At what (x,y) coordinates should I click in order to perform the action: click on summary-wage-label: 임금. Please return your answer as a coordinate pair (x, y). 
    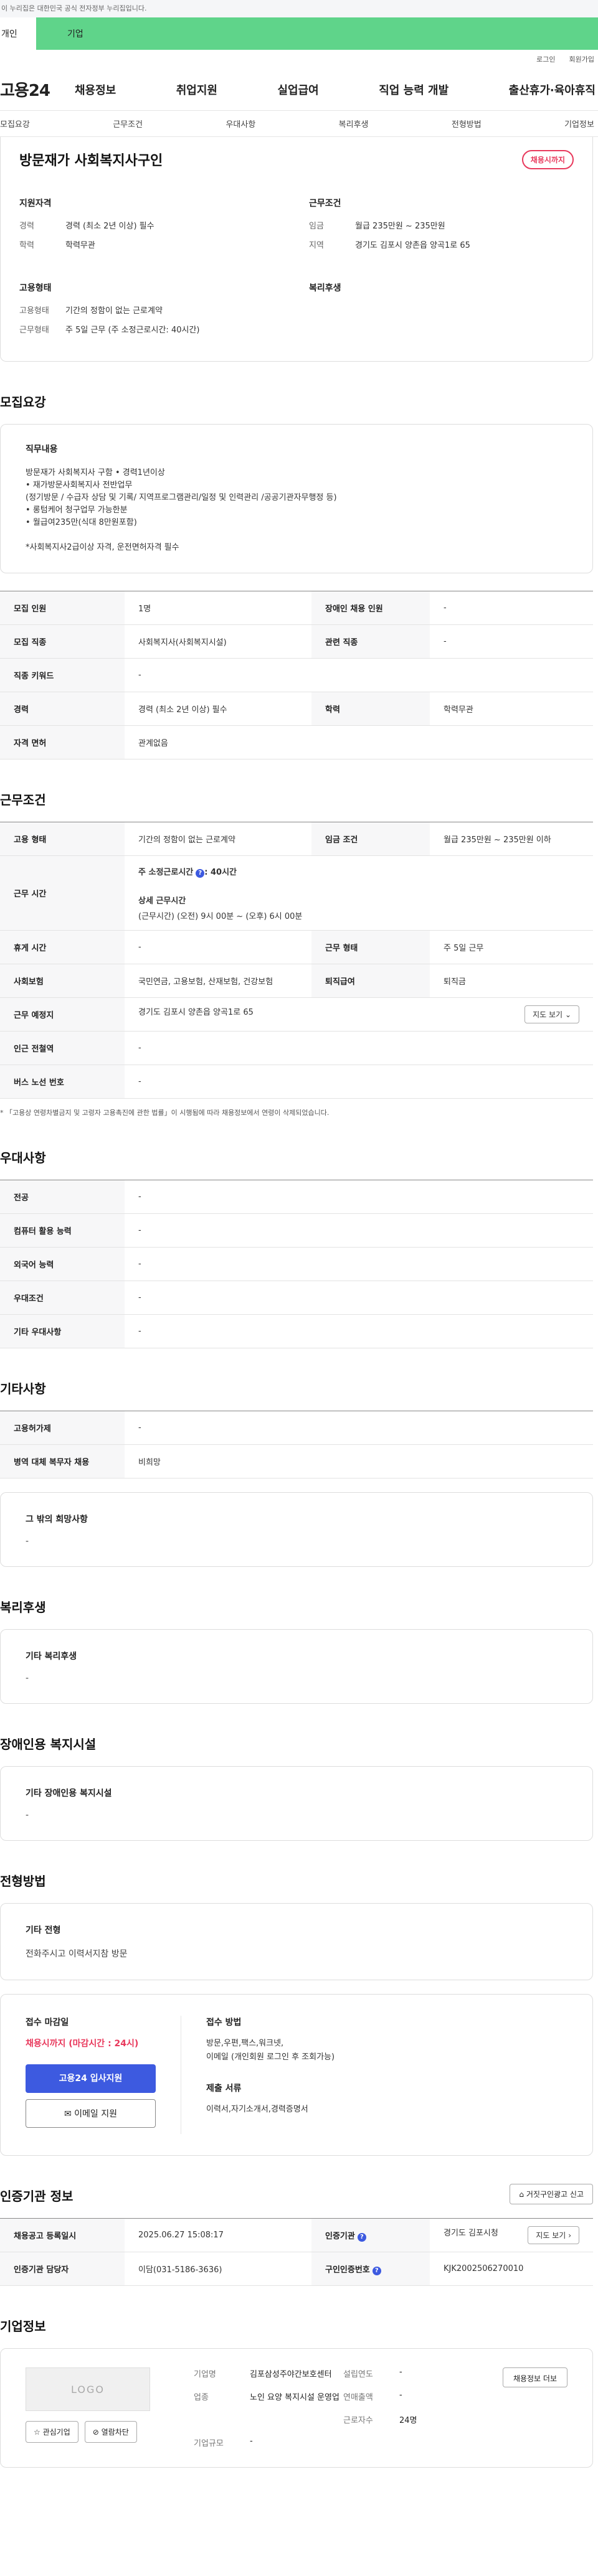
    Looking at the image, I should click on (316, 226).